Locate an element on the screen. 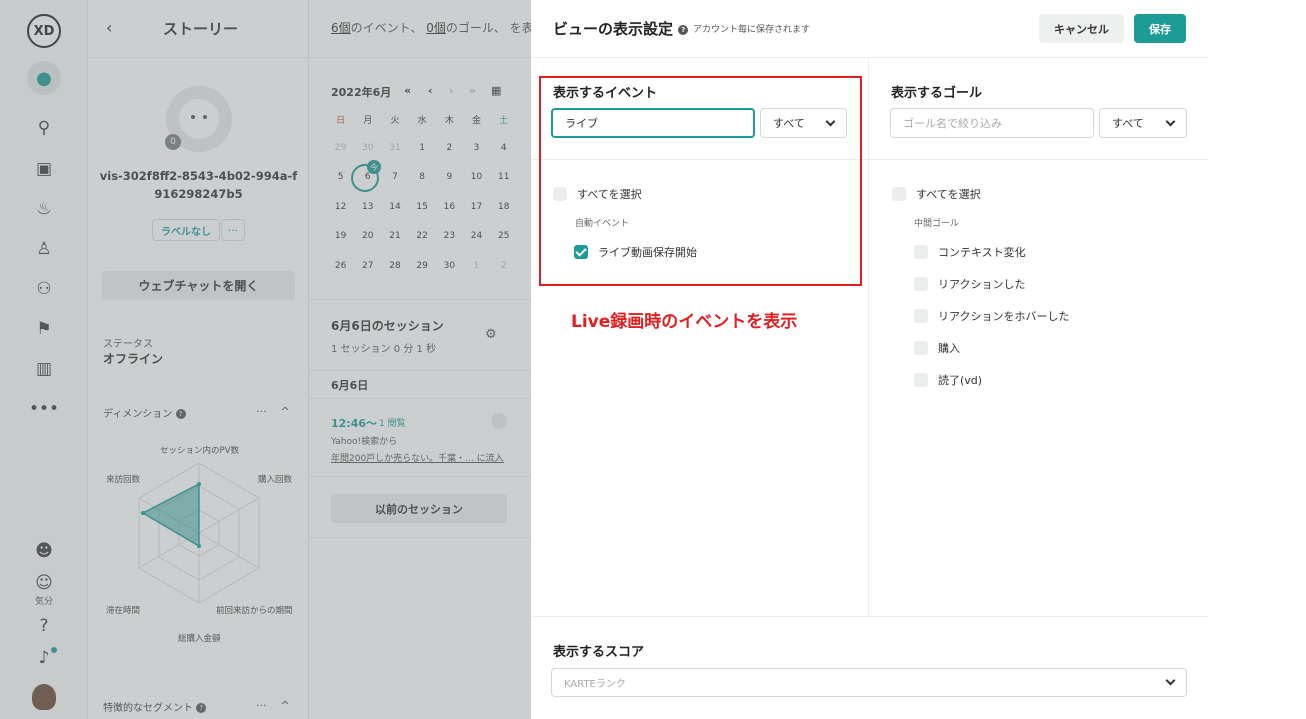  select-all-label: すべてを選択 is located at coordinates (948, 194).